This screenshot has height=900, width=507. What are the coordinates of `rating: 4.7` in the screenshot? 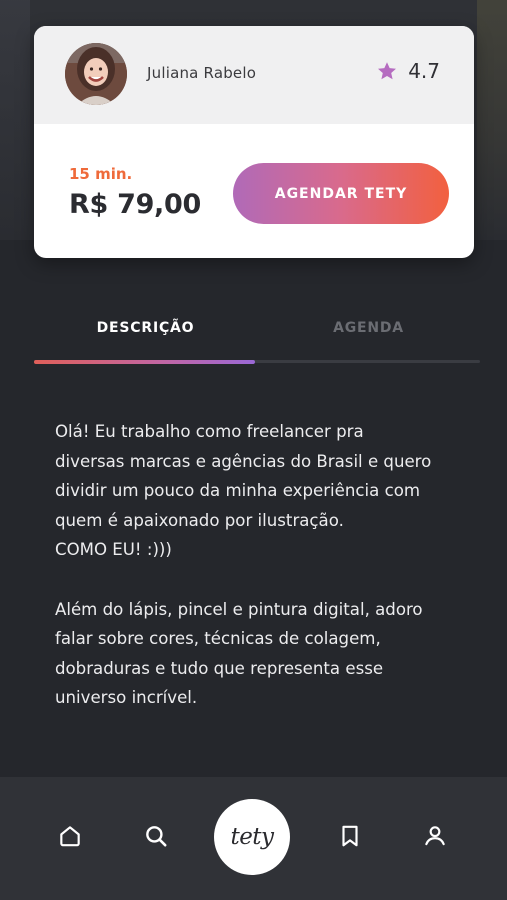 It's located at (408, 71).